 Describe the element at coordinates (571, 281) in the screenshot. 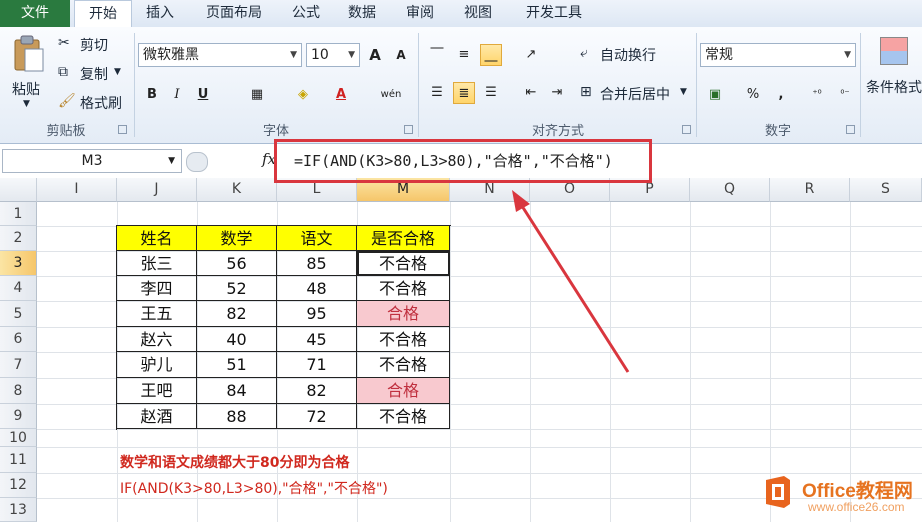

I see `annotation-arrow-icon` at that location.